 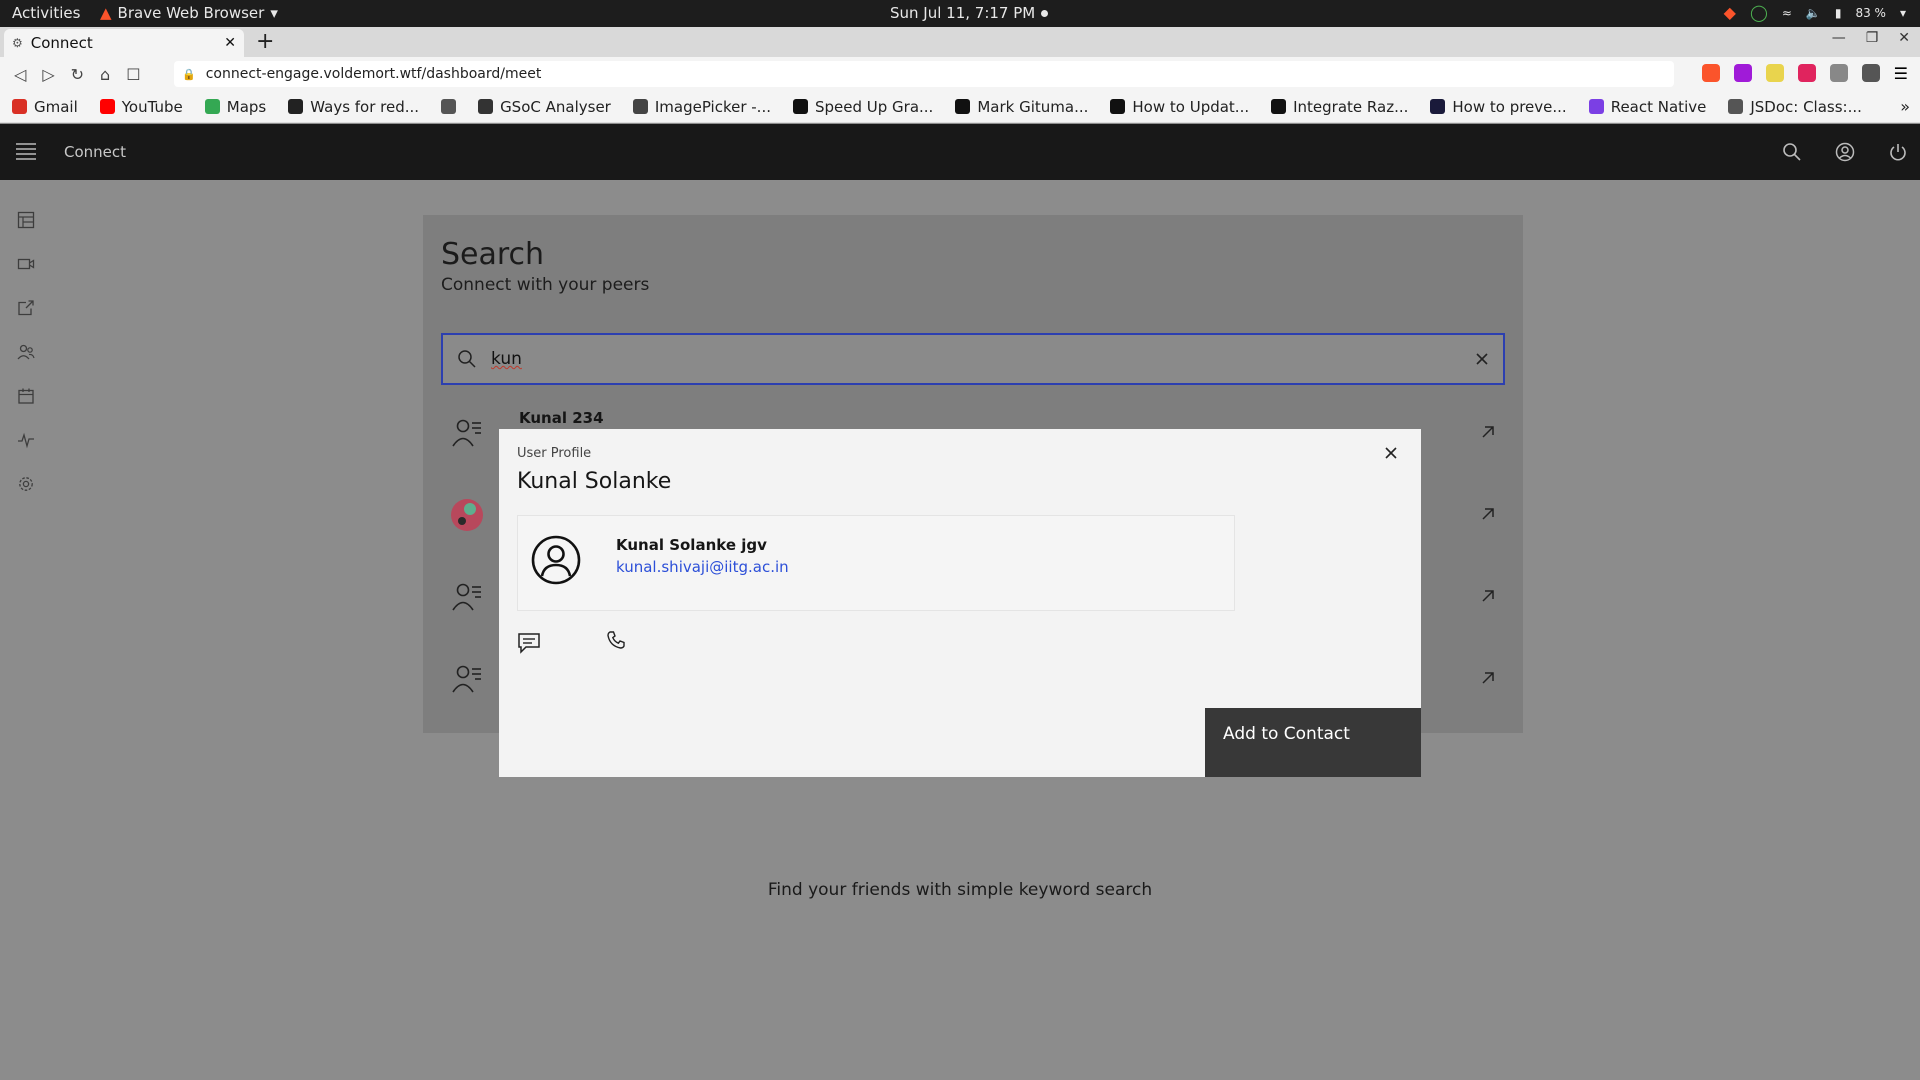 I want to click on puzzle-icon, so click(x=1870, y=73).